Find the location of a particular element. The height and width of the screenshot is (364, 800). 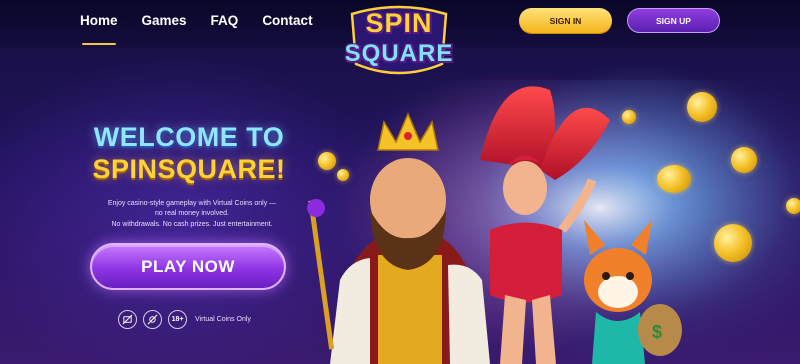

hero-description-line2: no real money involved. is located at coordinates (192, 213).